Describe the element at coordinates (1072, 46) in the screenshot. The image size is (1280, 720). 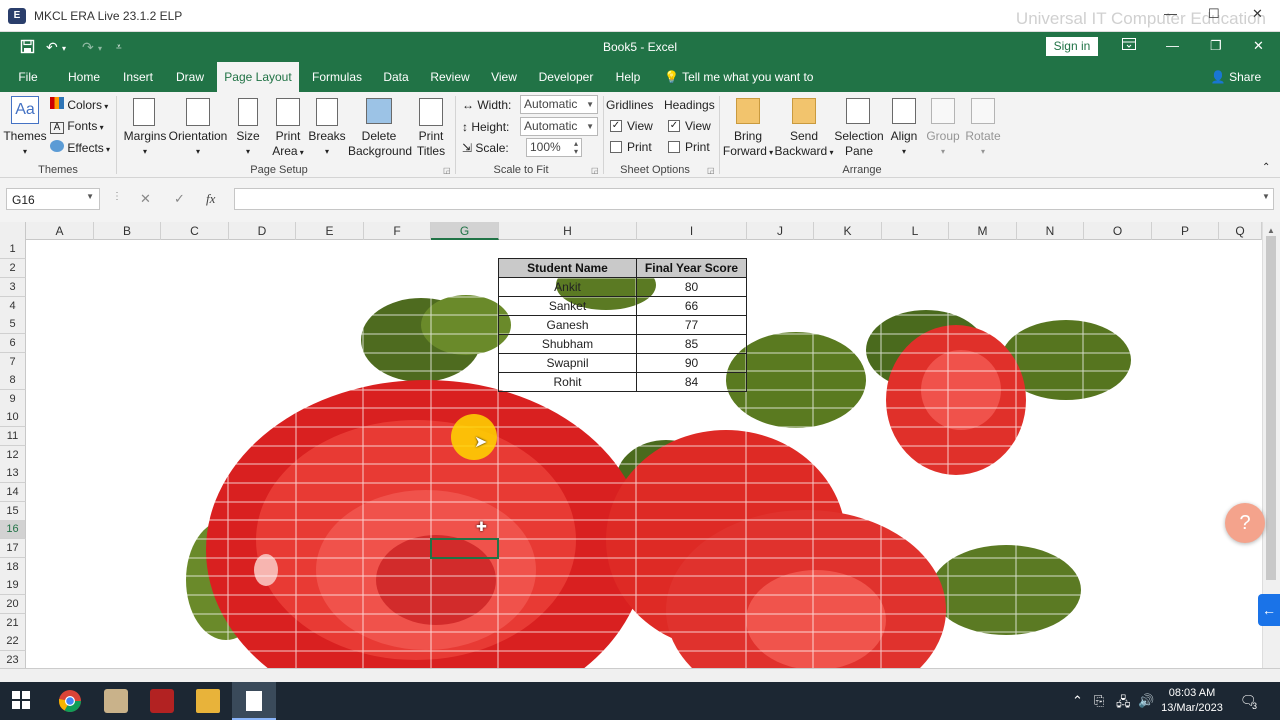
I see `sign-in-button: Sign in` at that location.